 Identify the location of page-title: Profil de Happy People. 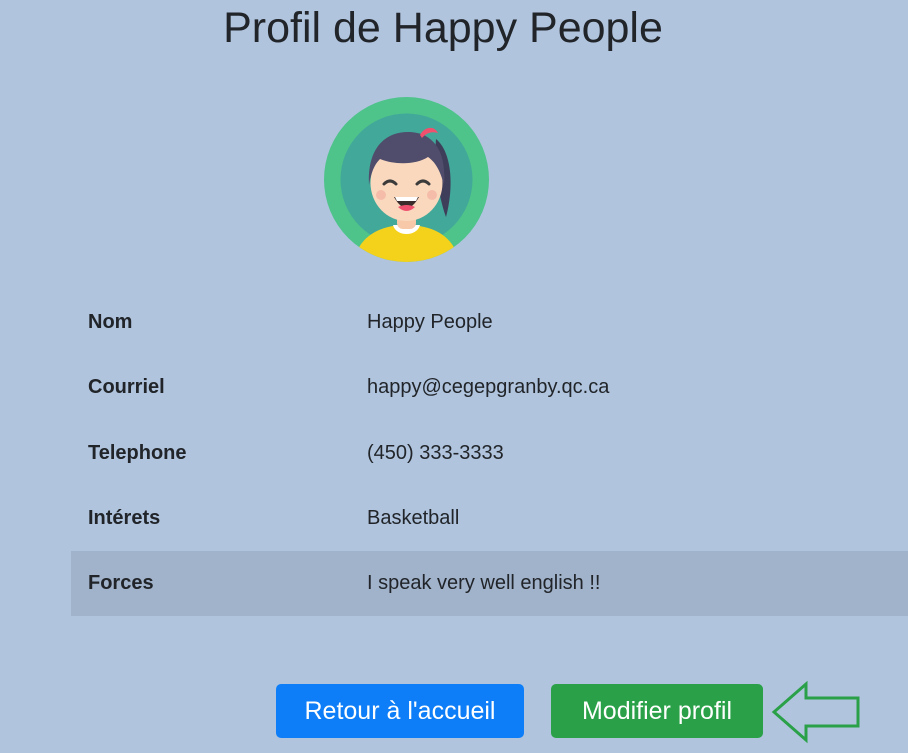
(443, 28).